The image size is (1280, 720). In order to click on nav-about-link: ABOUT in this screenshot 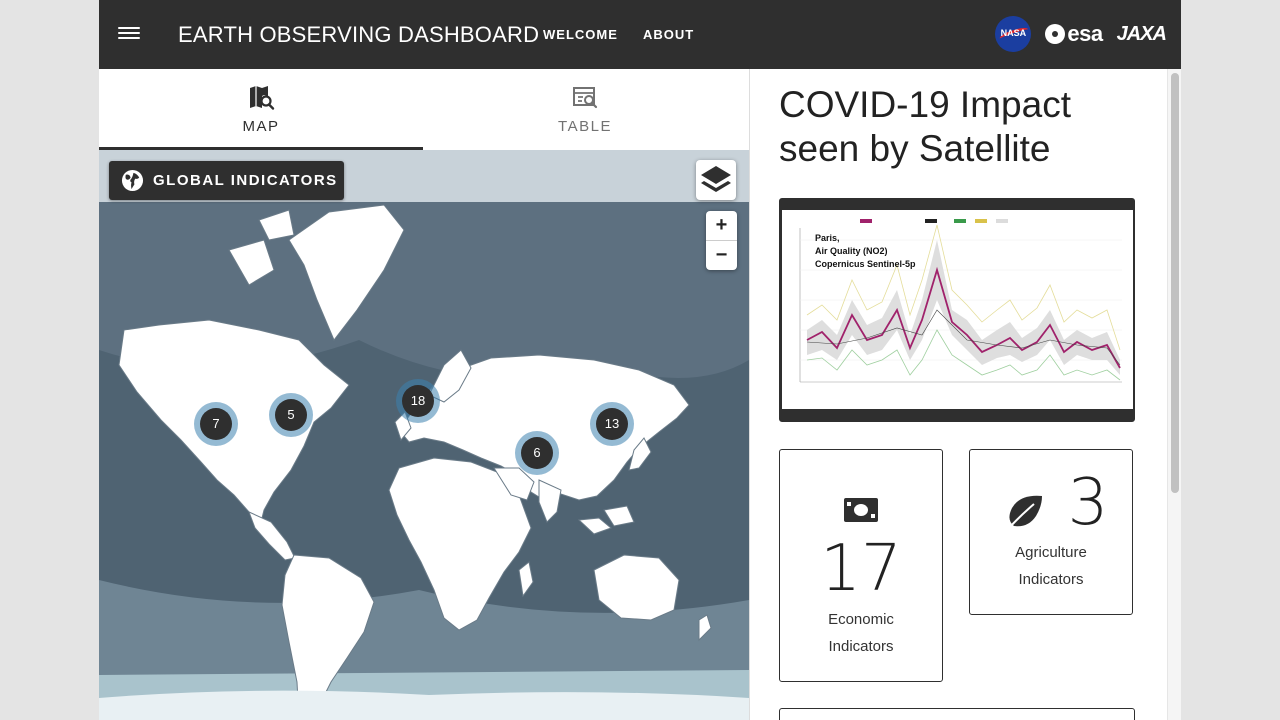, I will do `click(668, 34)`.